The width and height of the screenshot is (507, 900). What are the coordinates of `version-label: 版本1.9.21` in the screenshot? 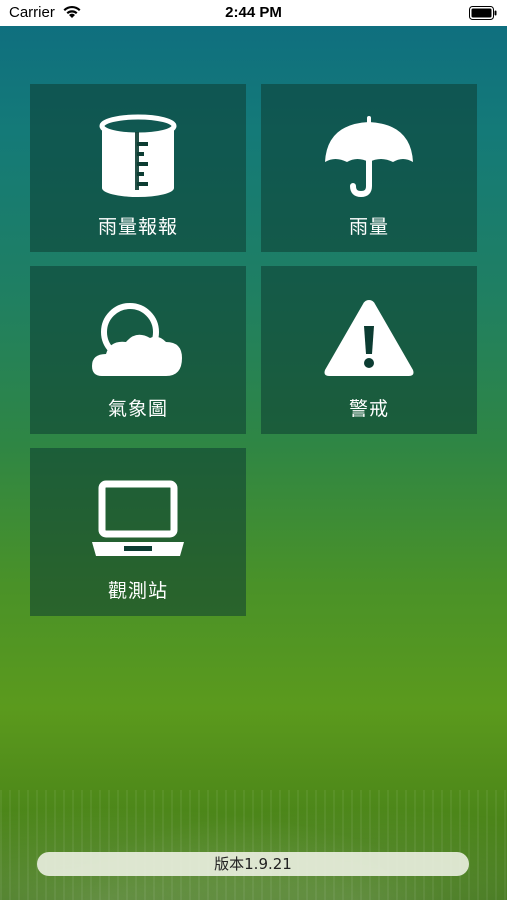 It's located at (253, 864).